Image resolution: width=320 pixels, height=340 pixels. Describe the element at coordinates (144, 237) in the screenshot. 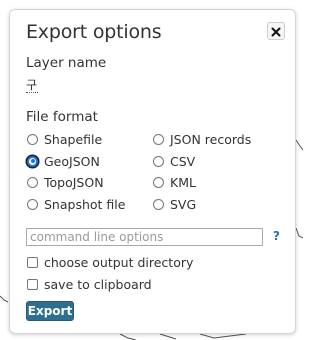

I see `command-line-options-input` at that location.